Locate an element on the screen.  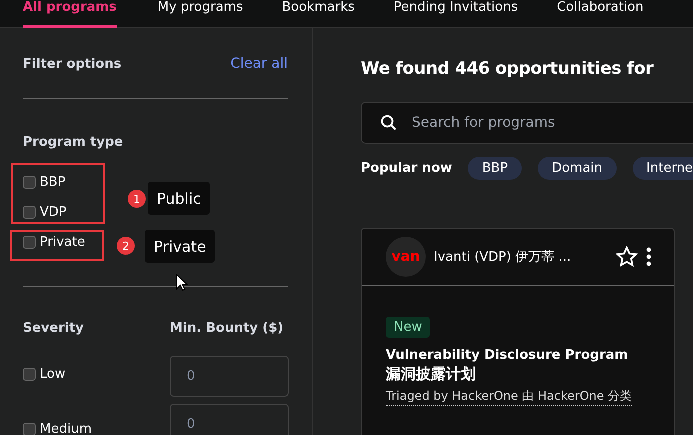
program-title: Vulnerability Disclosure Program is located at coordinates (508, 355).